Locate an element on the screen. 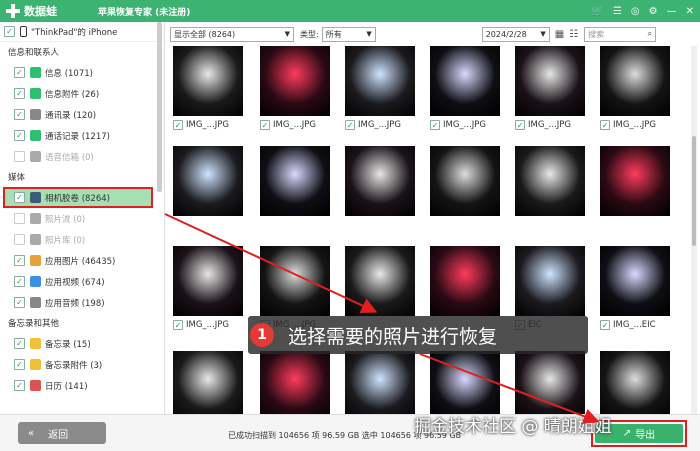 Image resolution: width=700 pixels, height=451 pixels. sidebar-item: ✓ 相机胶卷 (8264) is located at coordinates (78, 197).